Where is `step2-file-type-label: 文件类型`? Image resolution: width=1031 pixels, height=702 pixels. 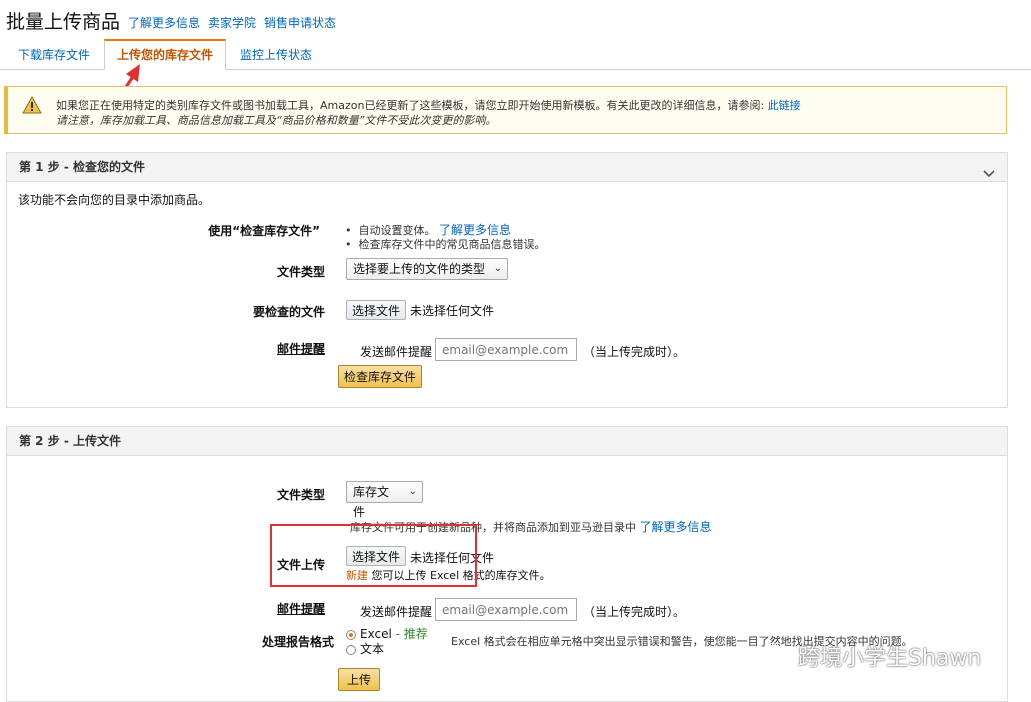 step2-file-type-label: 文件类型 is located at coordinates (300, 495).